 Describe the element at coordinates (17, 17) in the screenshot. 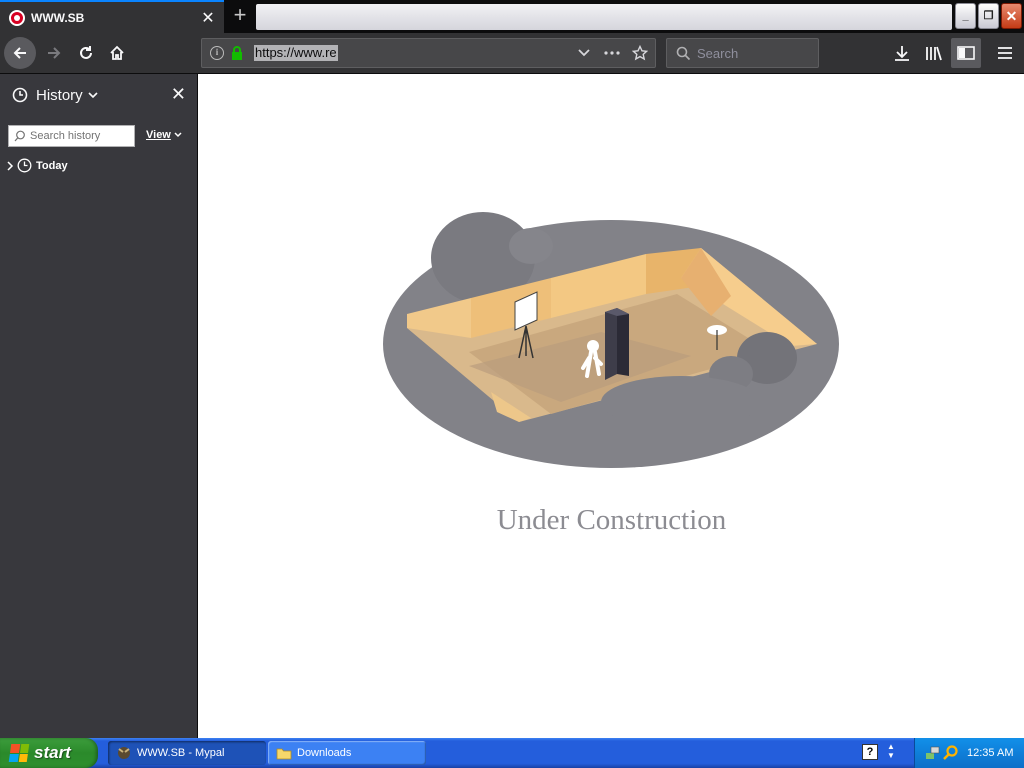

I see `site-favicon-icon` at that location.